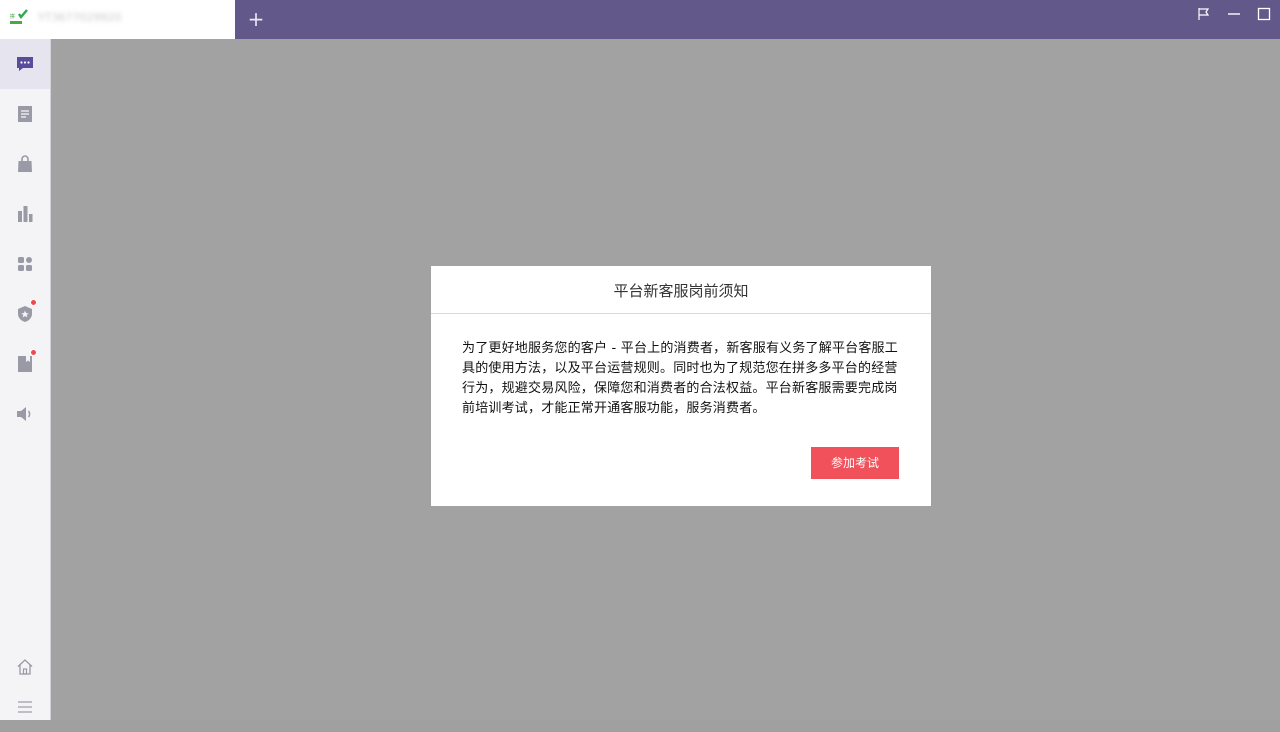 This screenshot has width=1280, height=732. I want to click on pin-icon, so click(1204, 14).